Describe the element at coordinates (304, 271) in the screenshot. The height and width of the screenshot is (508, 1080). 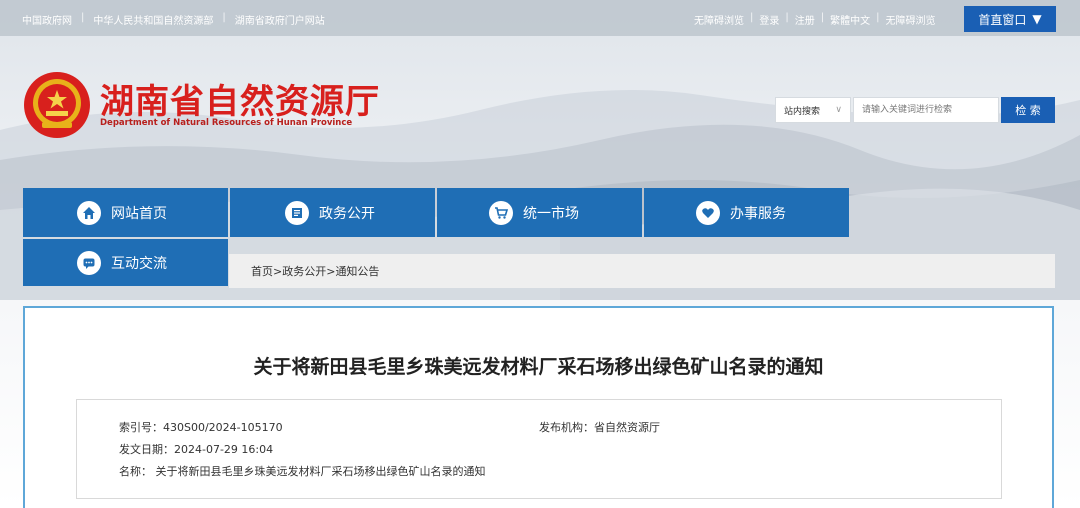
I see `breadcrumb-government-affairs: 政务公开` at that location.